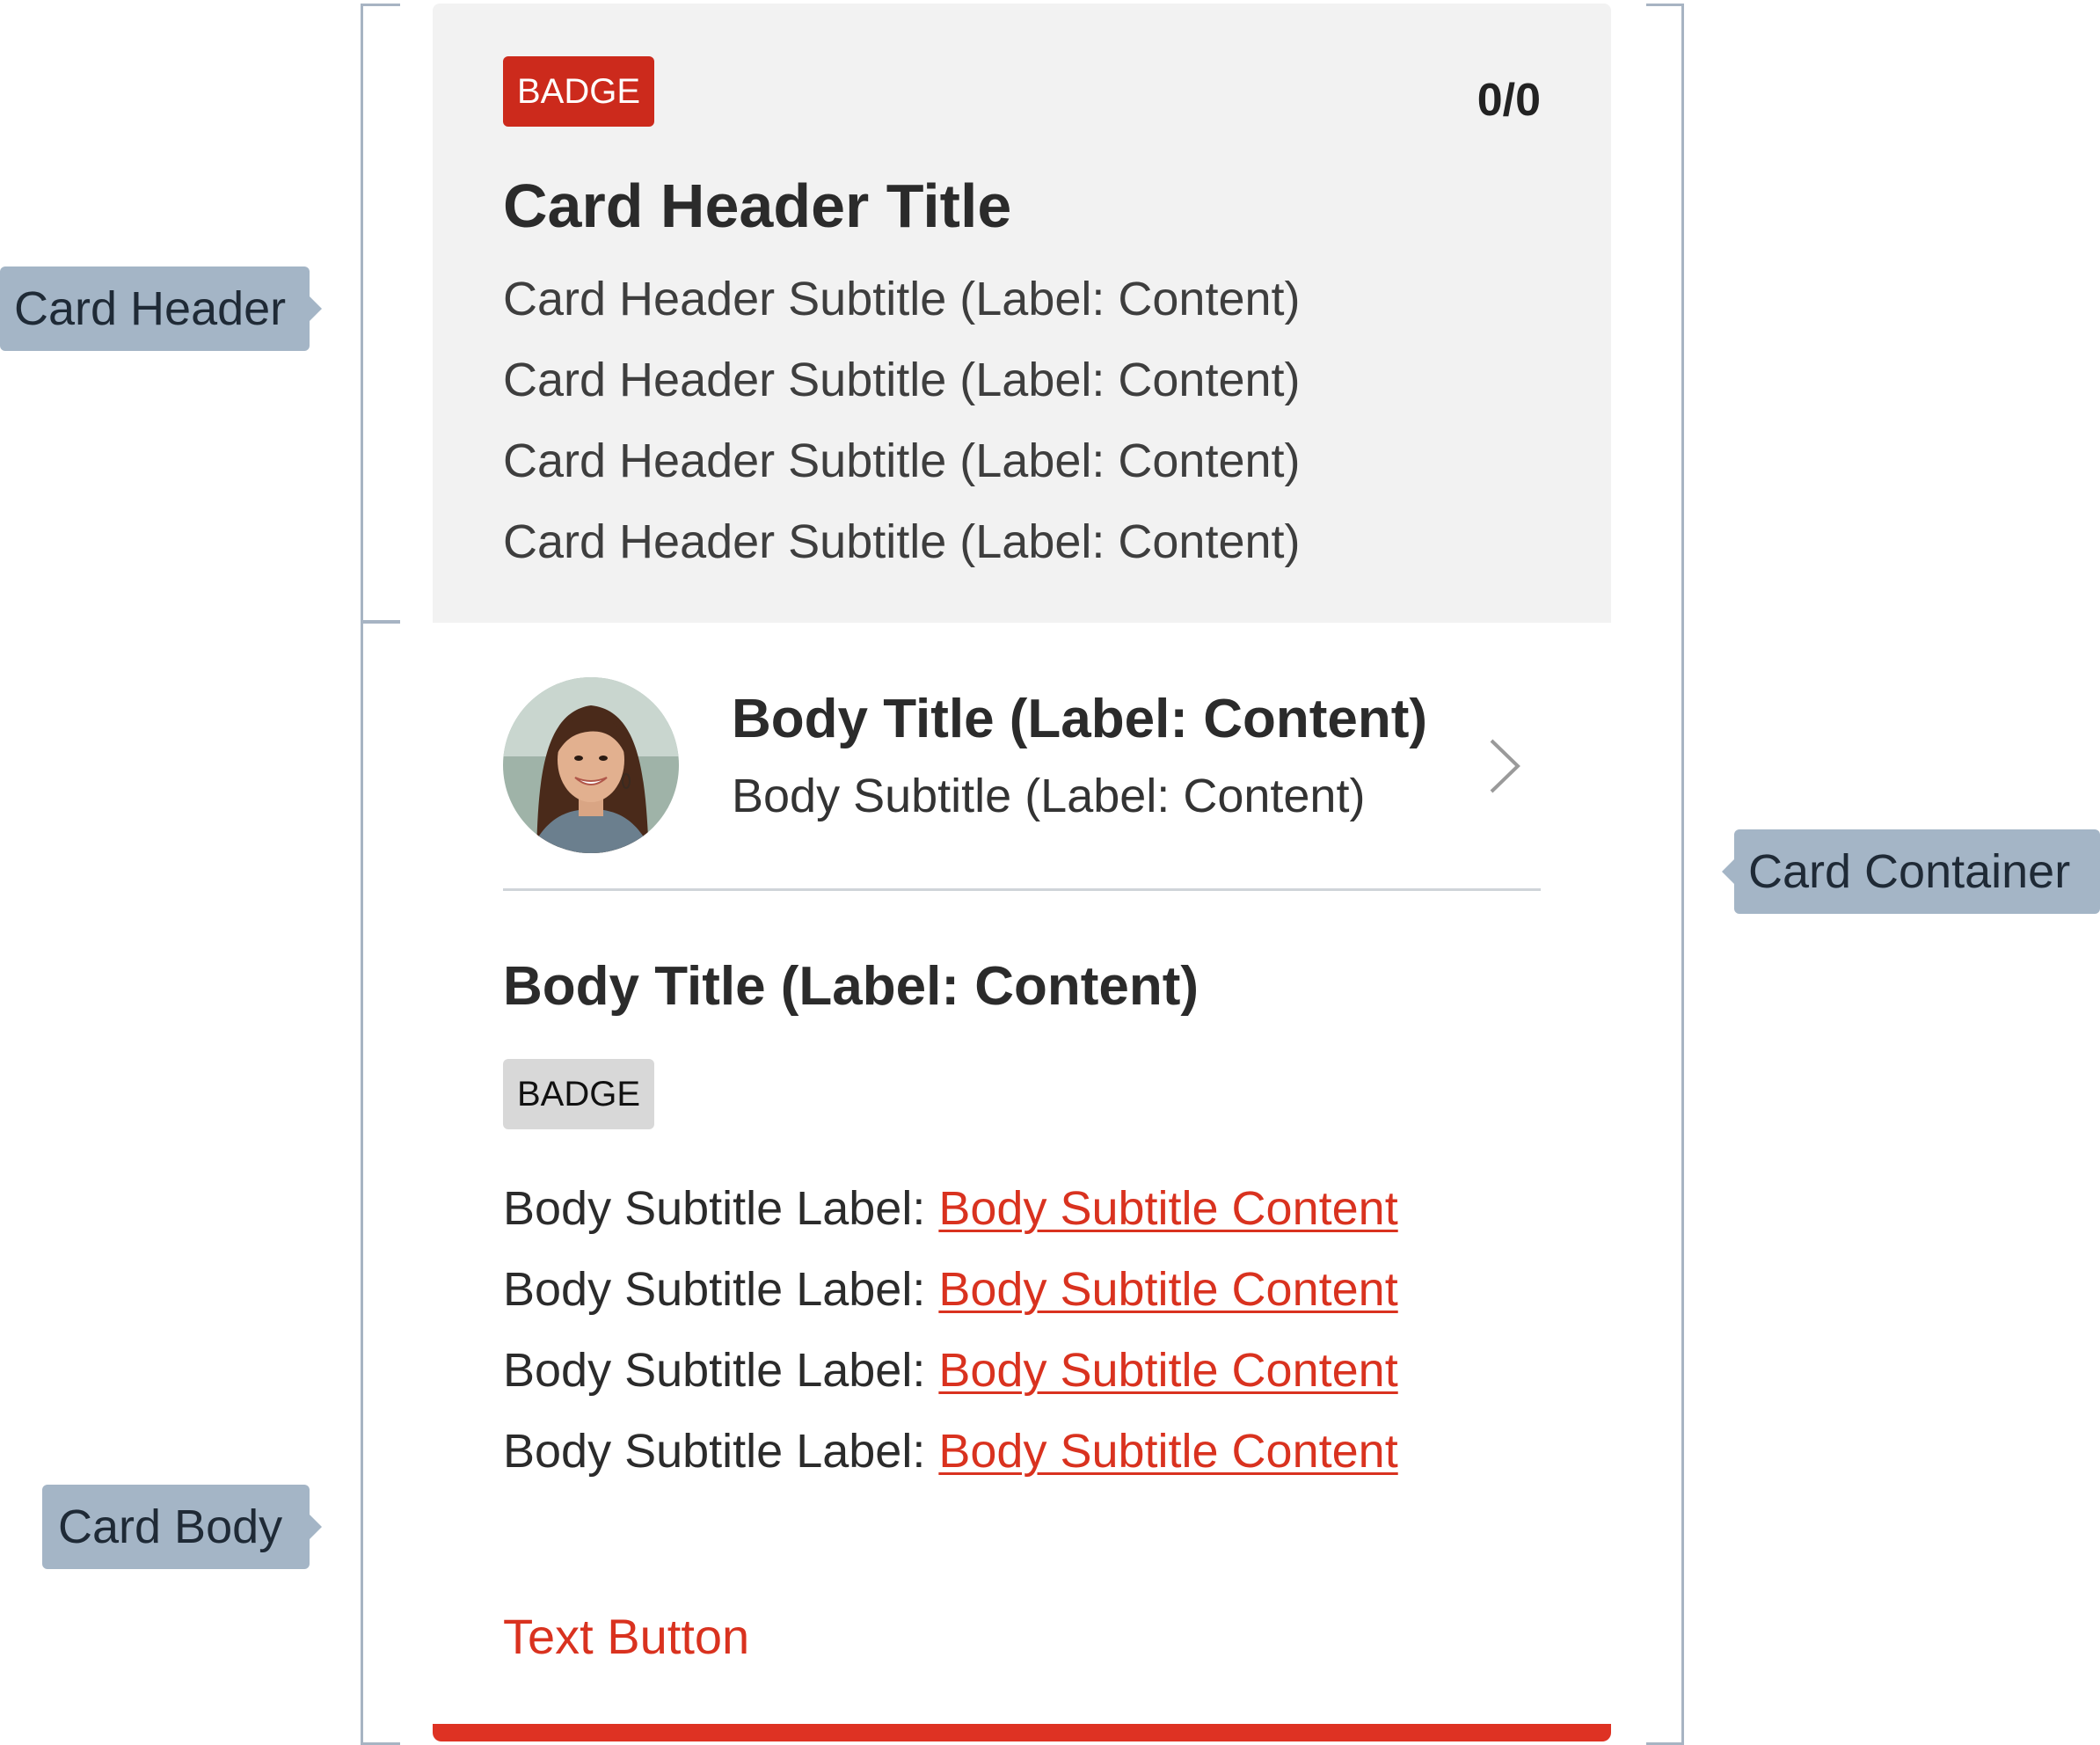 The width and height of the screenshot is (2100, 1745). I want to click on body-divider, so click(1022, 890).